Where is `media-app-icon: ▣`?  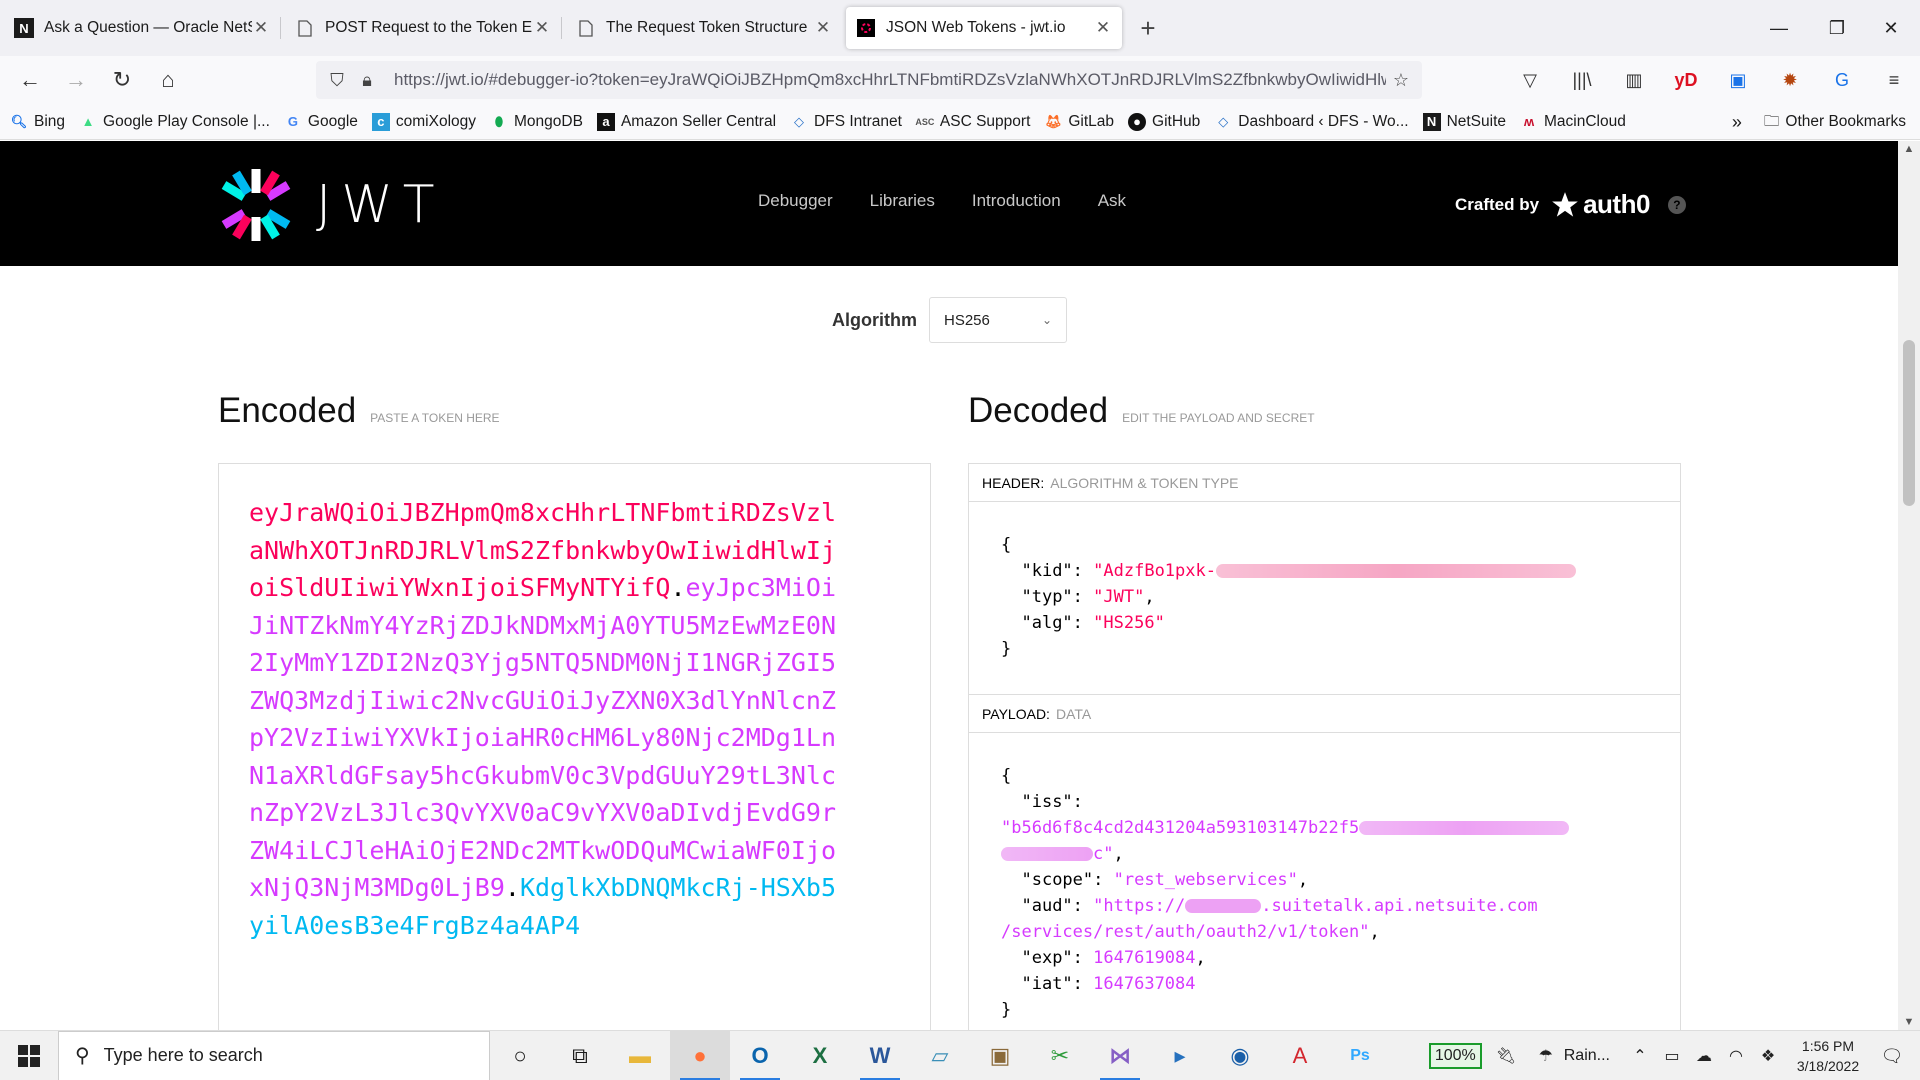
media-app-icon: ▣ is located at coordinates (1000, 1055).